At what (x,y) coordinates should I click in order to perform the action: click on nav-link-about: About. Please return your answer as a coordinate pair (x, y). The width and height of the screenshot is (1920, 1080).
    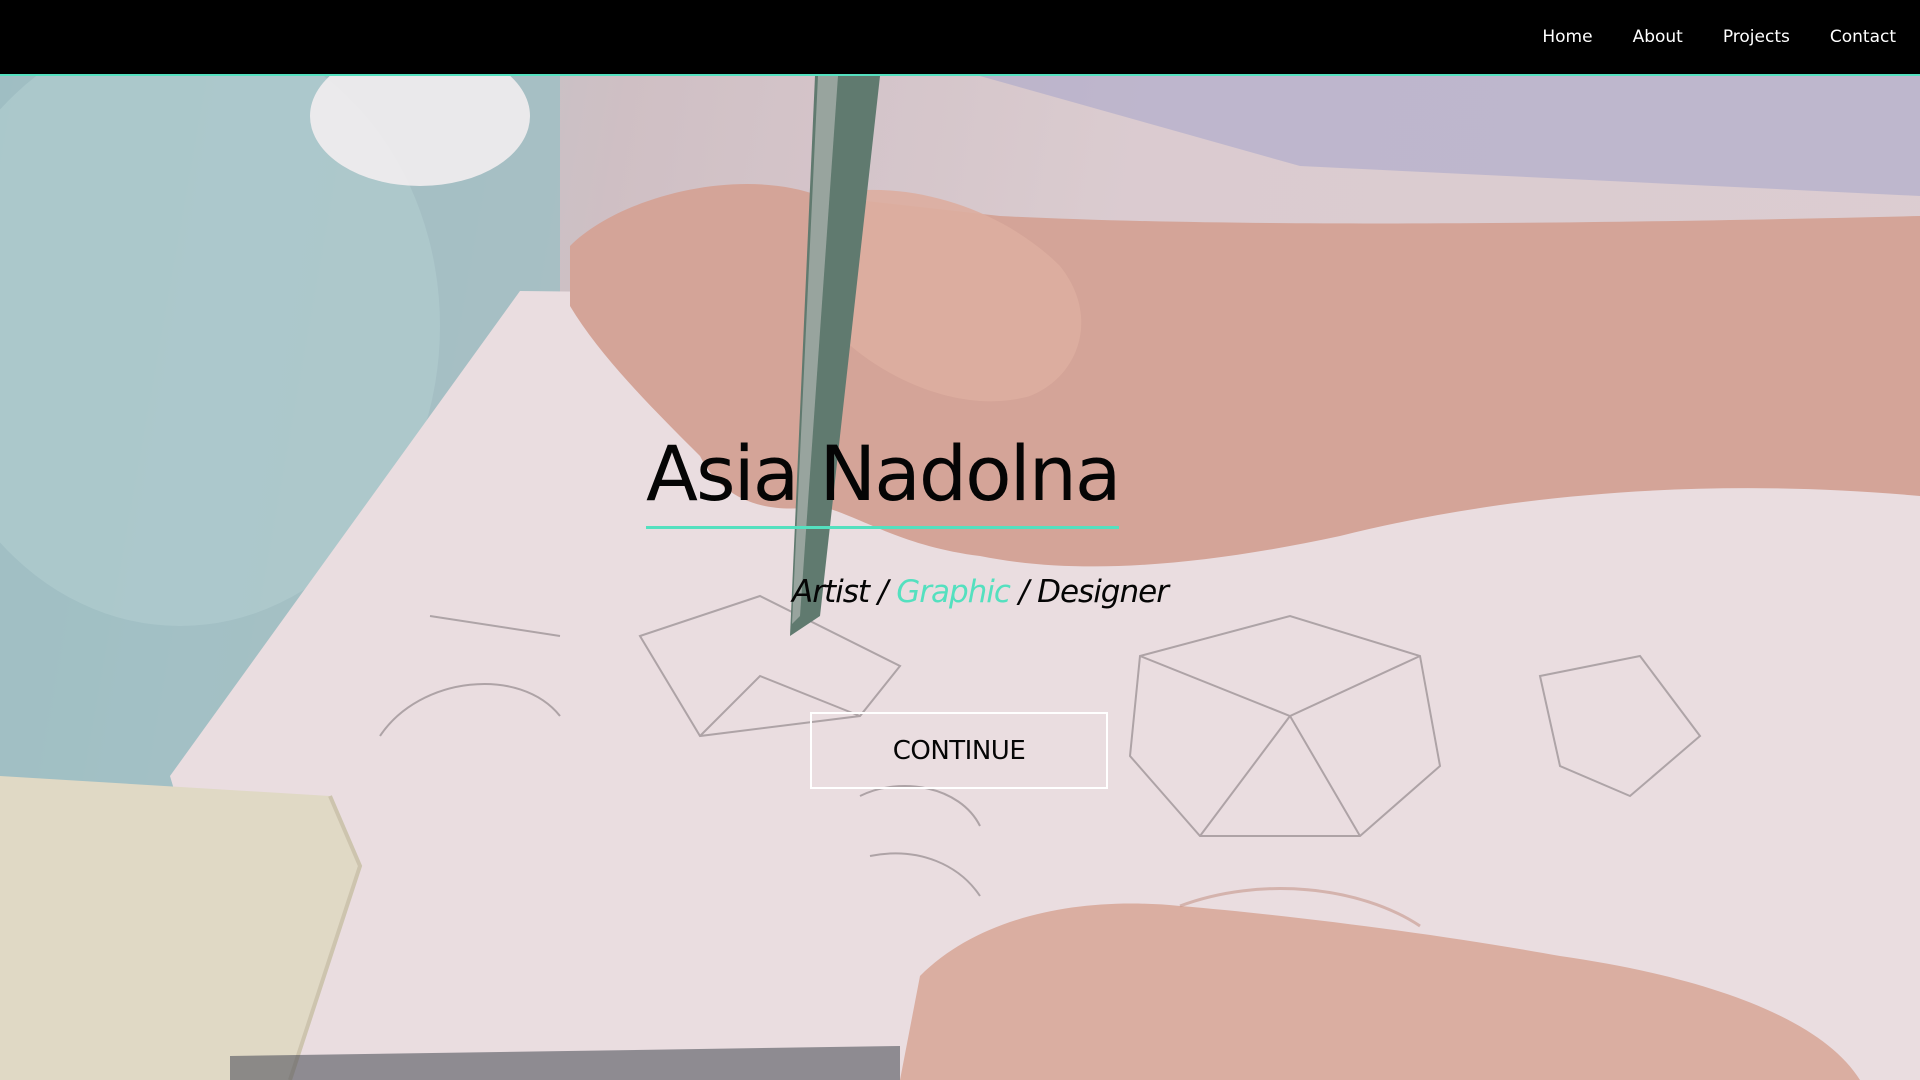
    Looking at the image, I should click on (1658, 37).